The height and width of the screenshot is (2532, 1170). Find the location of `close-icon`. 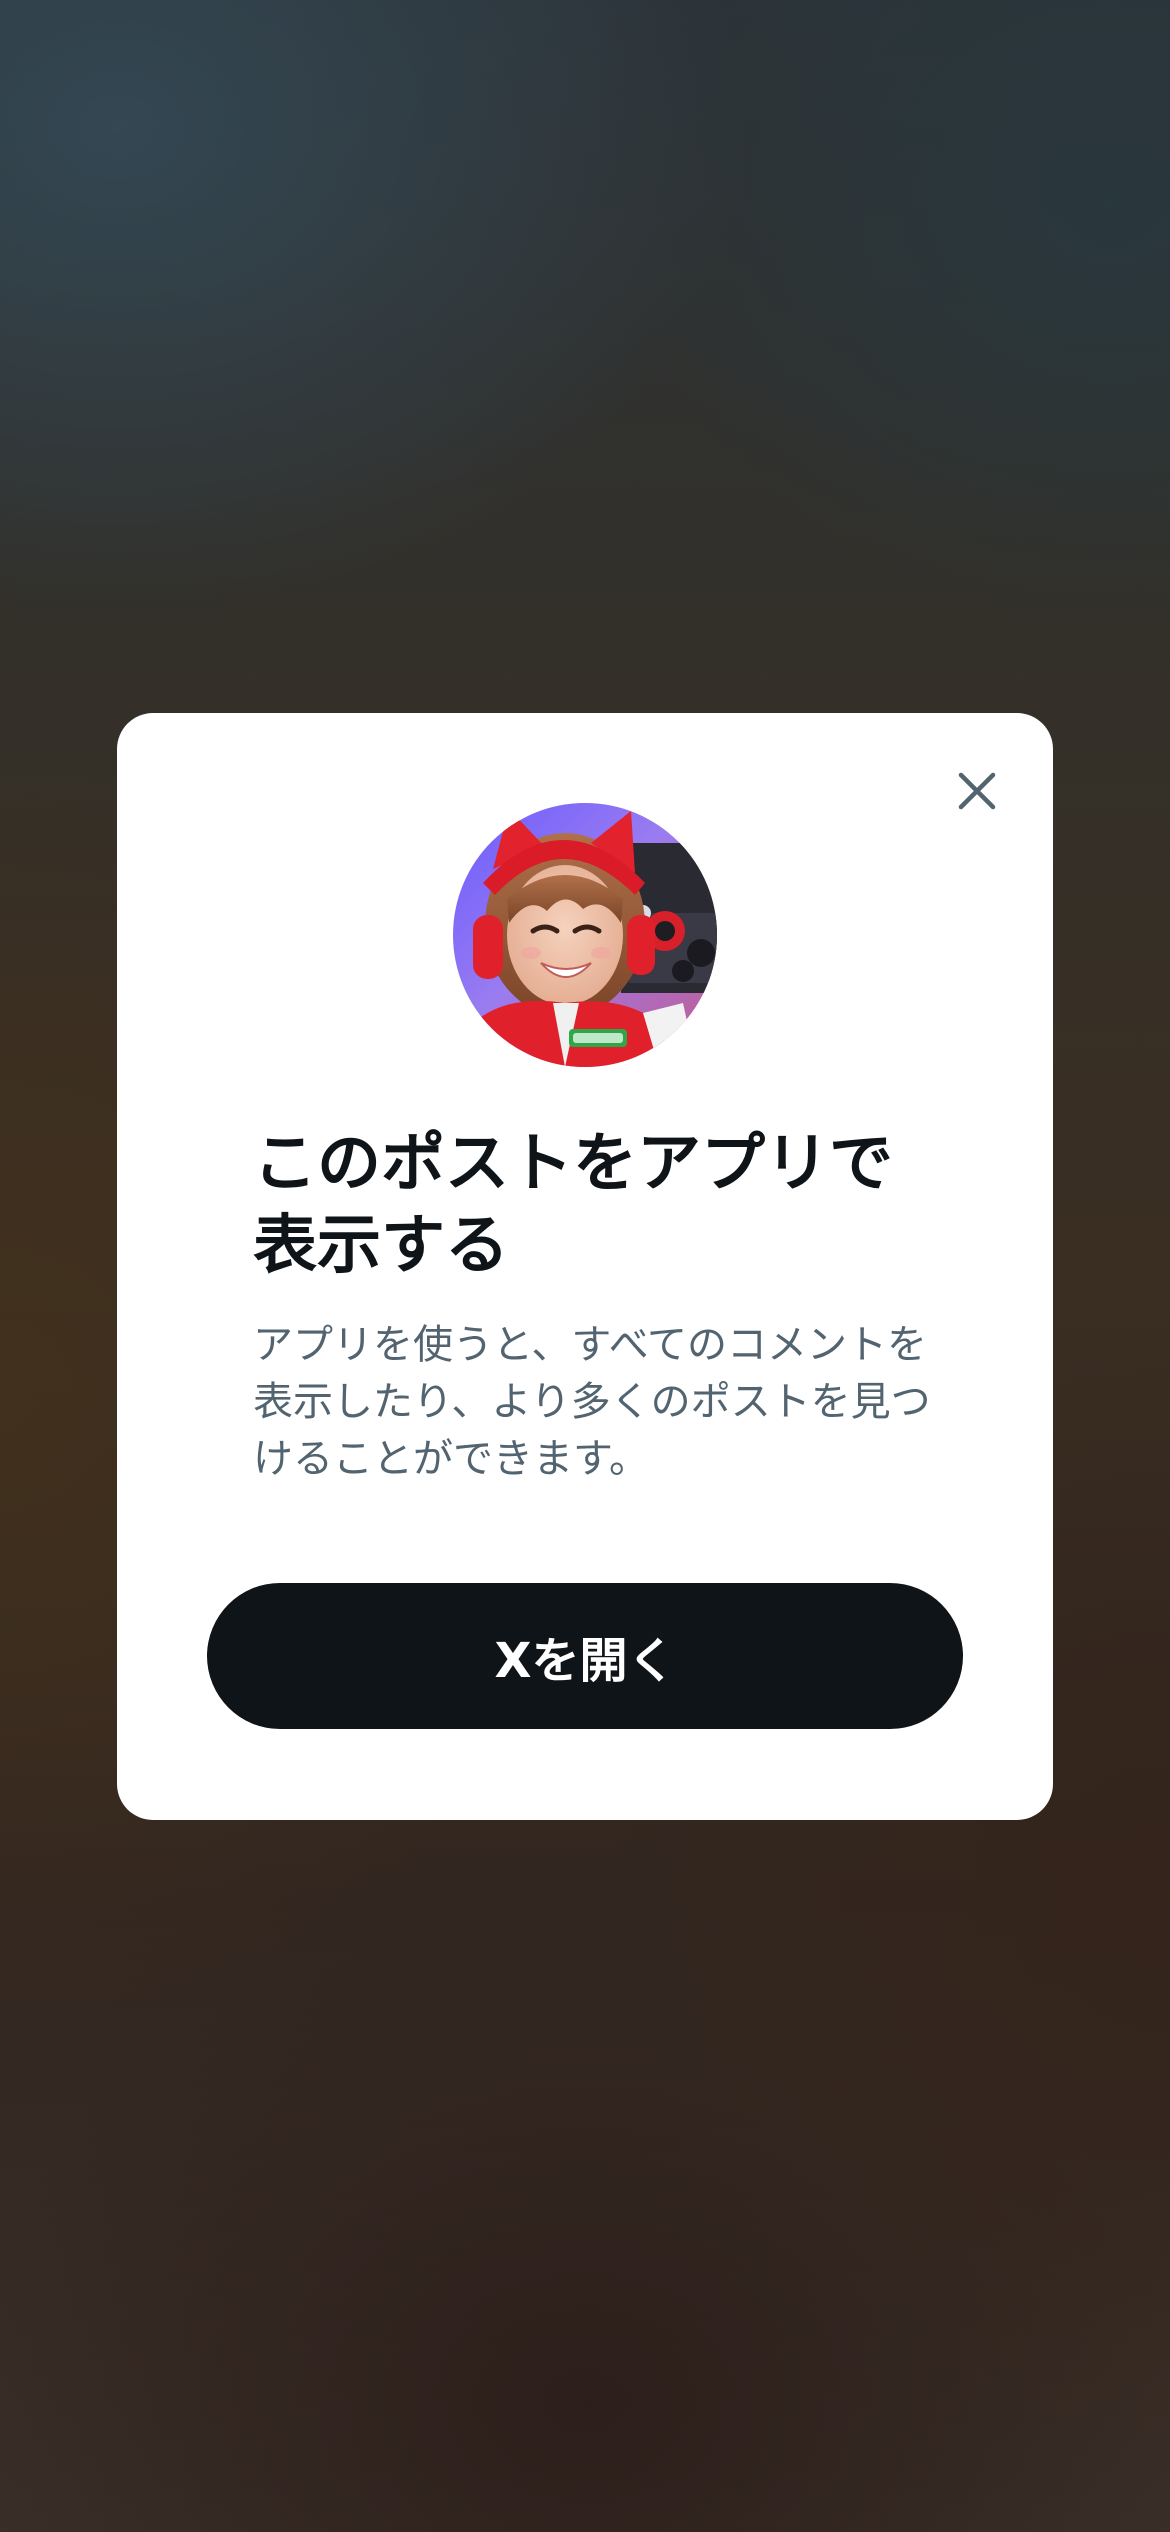

close-icon is located at coordinates (977, 791).